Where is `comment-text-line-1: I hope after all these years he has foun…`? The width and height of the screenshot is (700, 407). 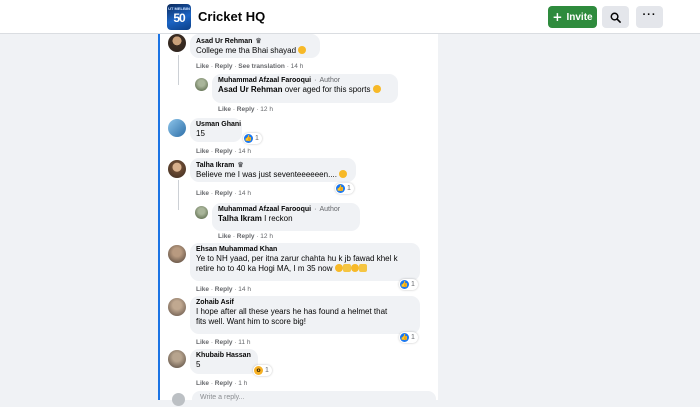
comment-text-line-1: I hope after all these years he has foun… is located at coordinates (292, 311).